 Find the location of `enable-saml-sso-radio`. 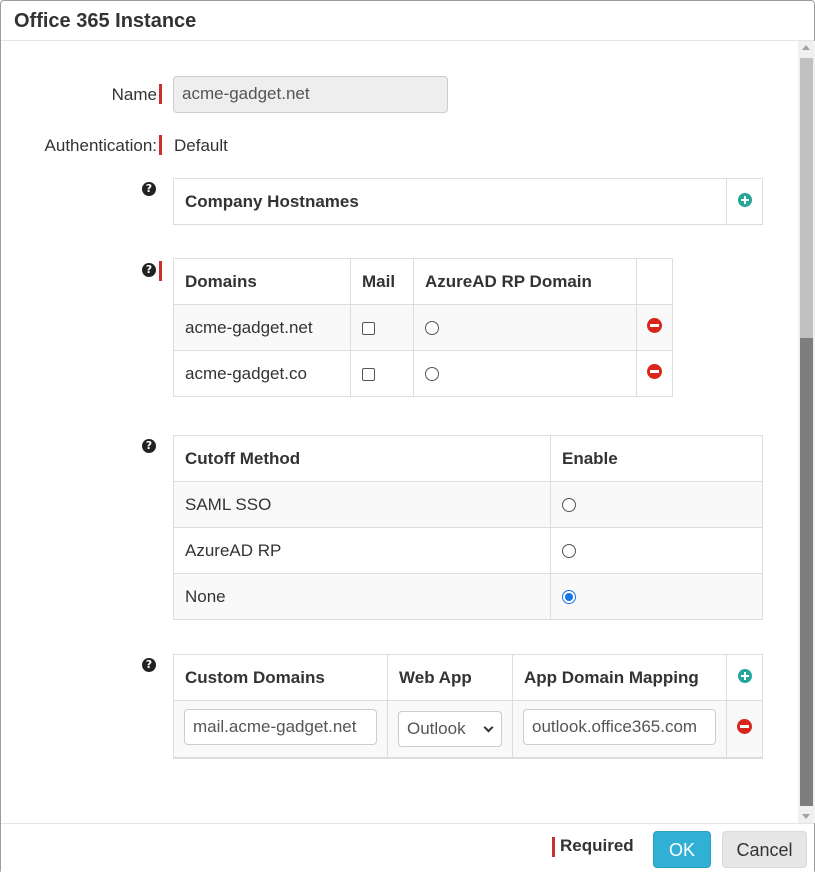

enable-saml-sso-radio is located at coordinates (569, 505).